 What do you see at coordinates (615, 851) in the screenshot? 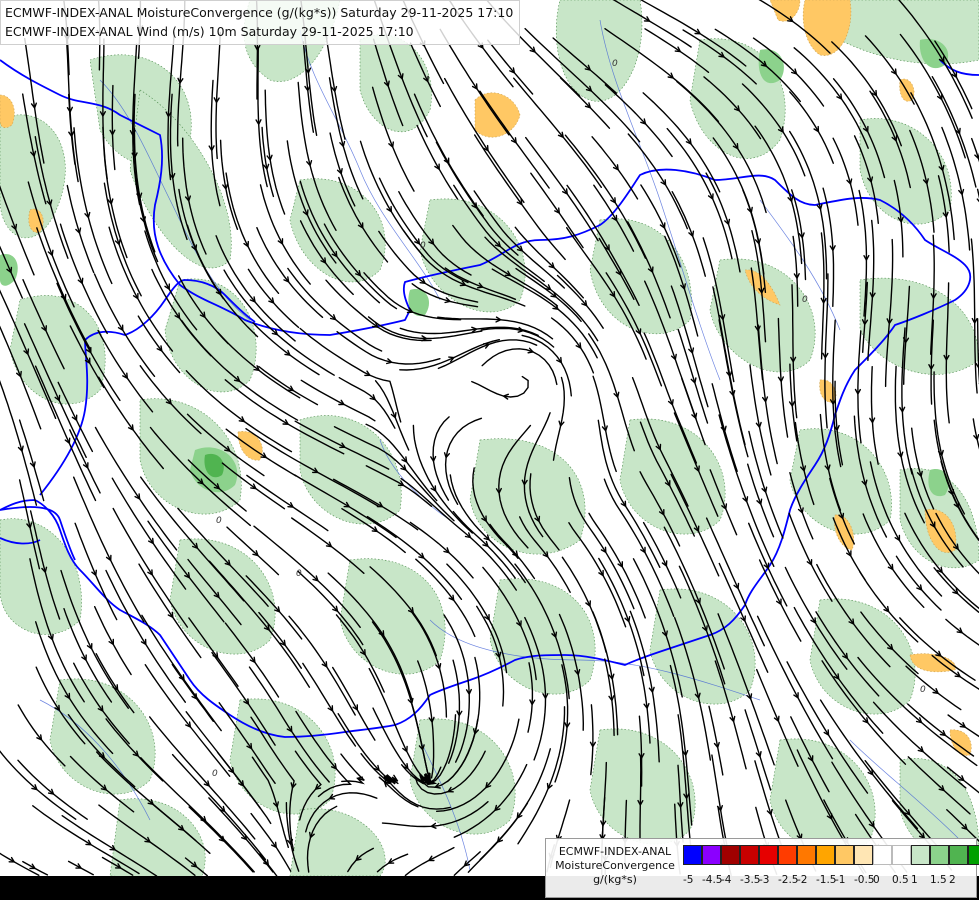
I see `legend-title-model: ECMWF-INDEX-ANAL` at bounding box center [615, 851].